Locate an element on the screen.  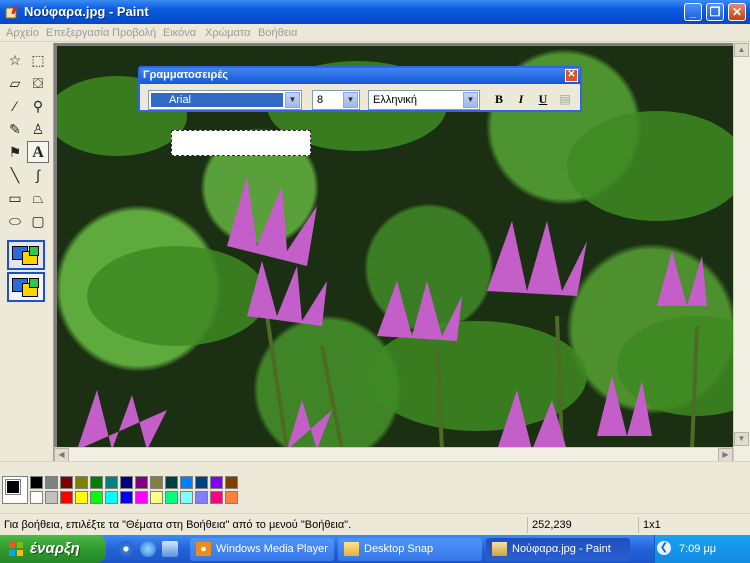
curve-icon: ∫ is located at coordinates (38, 175).